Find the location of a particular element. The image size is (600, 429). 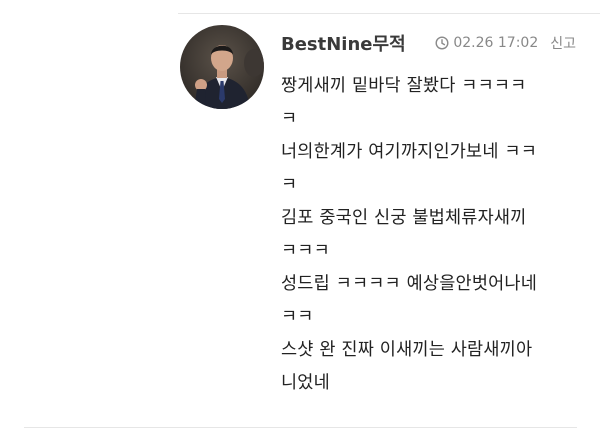

comment-line: 스샷 완 진짜 이새끼는 사람새끼아 is located at coordinates (407, 350).